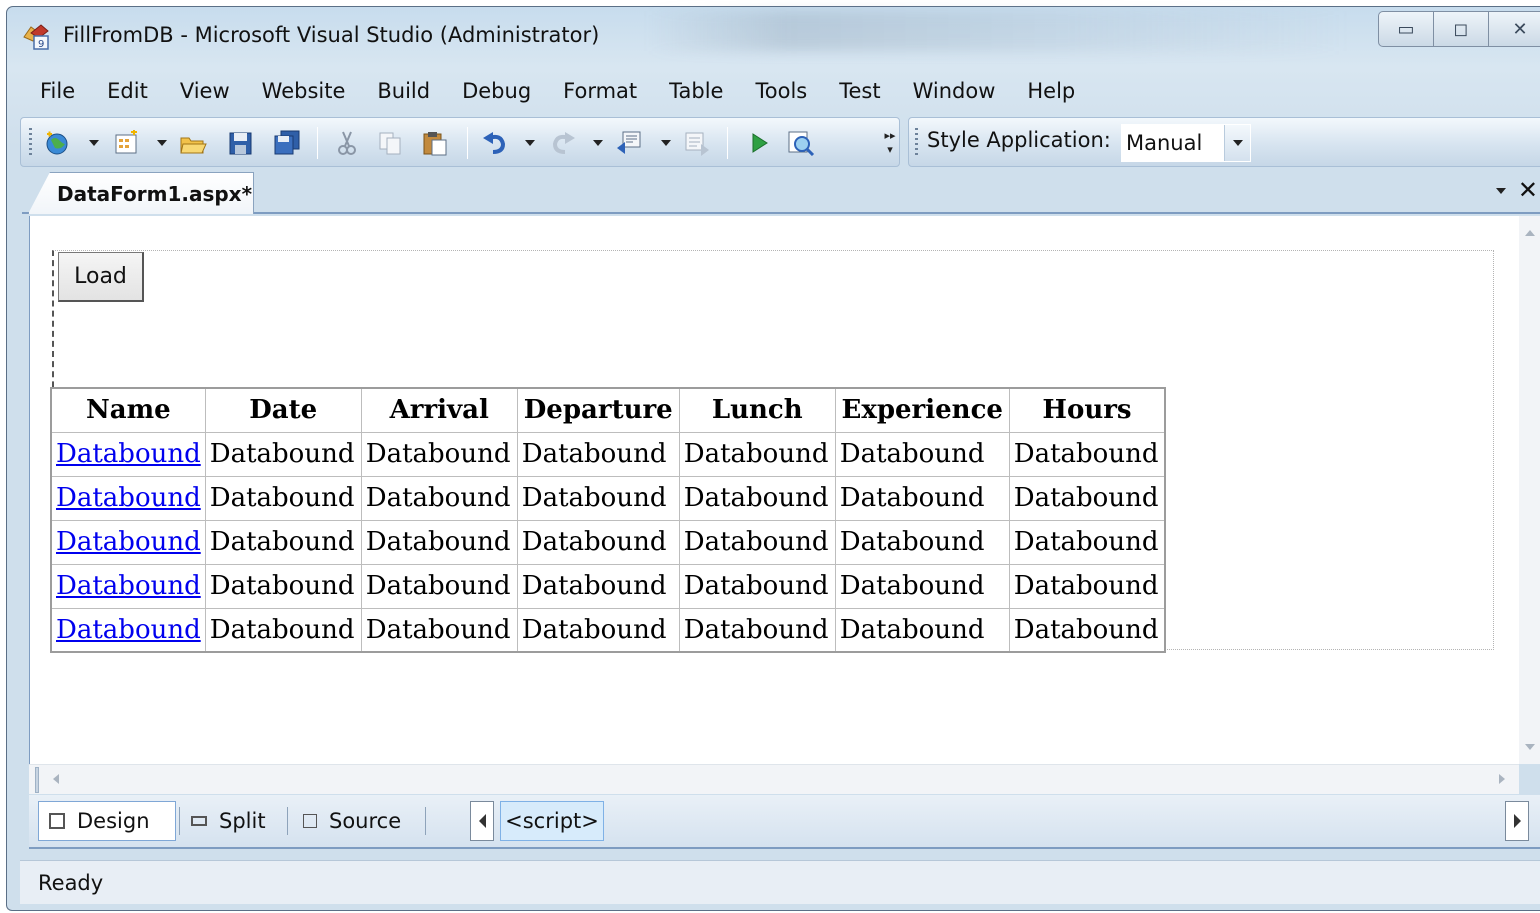 The width and height of the screenshot is (1540, 913). What do you see at coordinates (598, 143) in the screenshot?
I see `redo-dropdown` at bounding box center [598, 143].